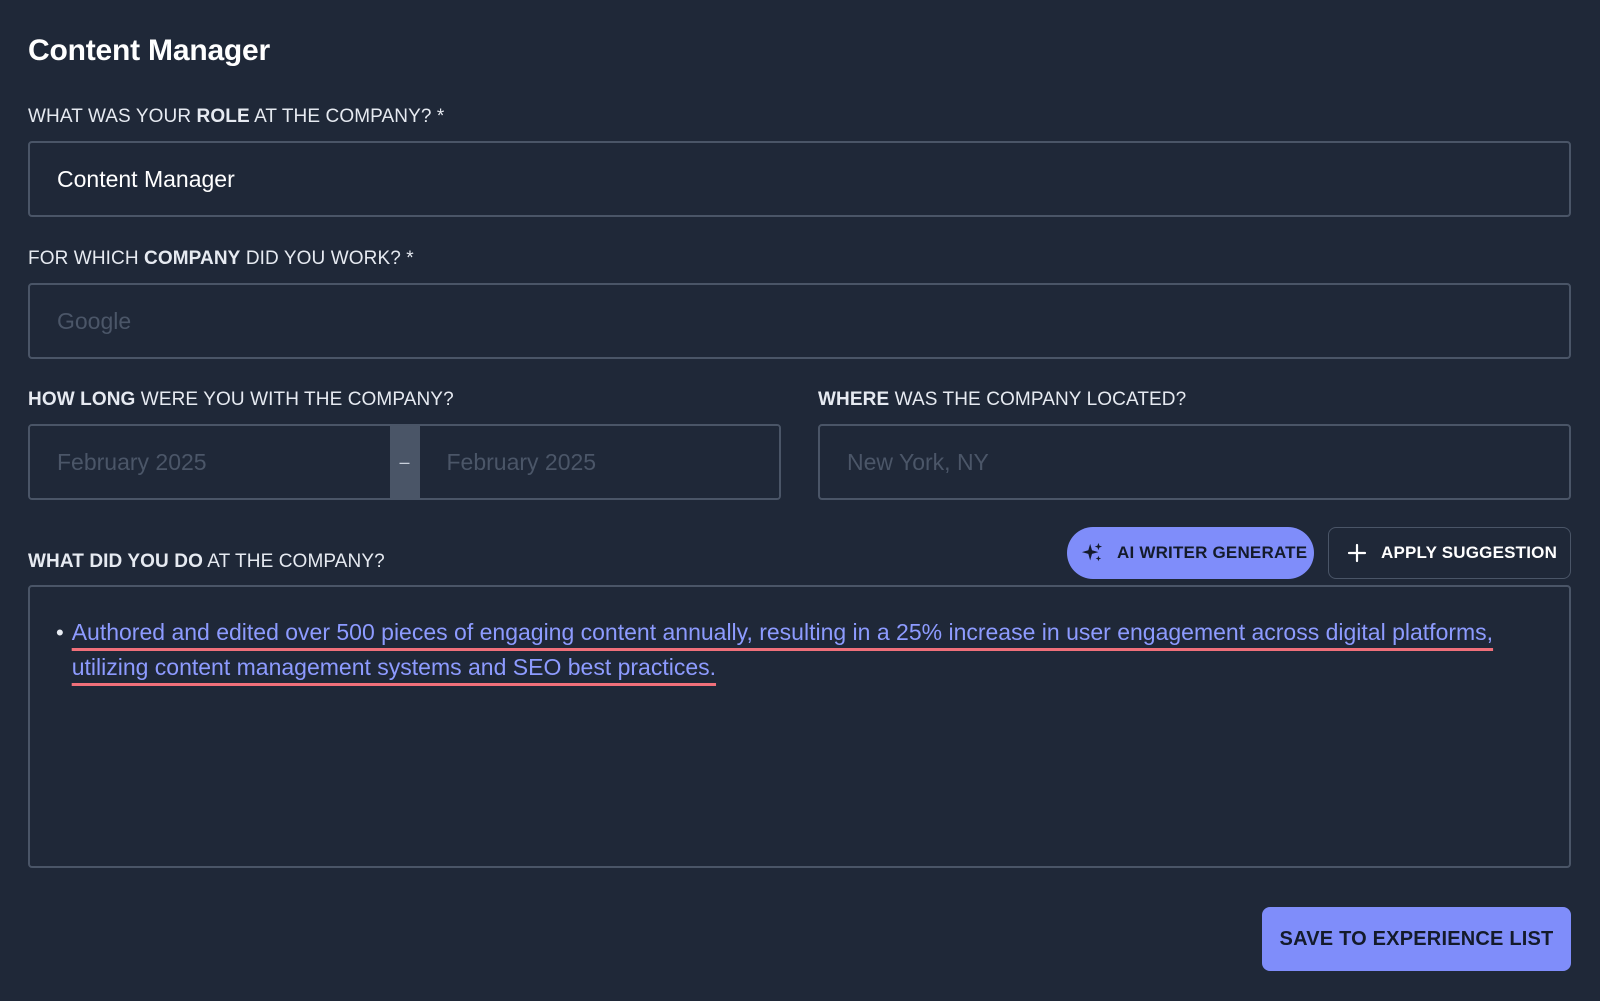  Describe the element at coordinates (1212, 552) in the screenshot. I see `ai-writer-generate-label: AI WRITER GENERATE` at that location.